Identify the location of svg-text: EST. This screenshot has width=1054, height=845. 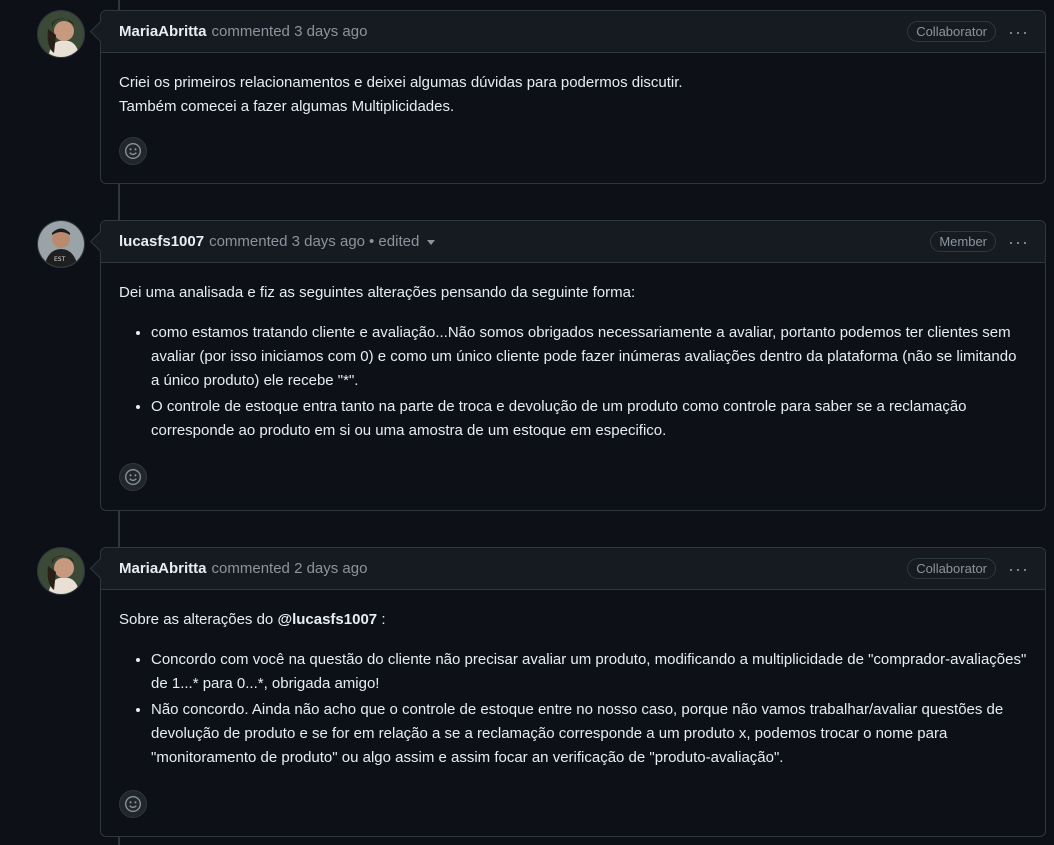
(60, 259).